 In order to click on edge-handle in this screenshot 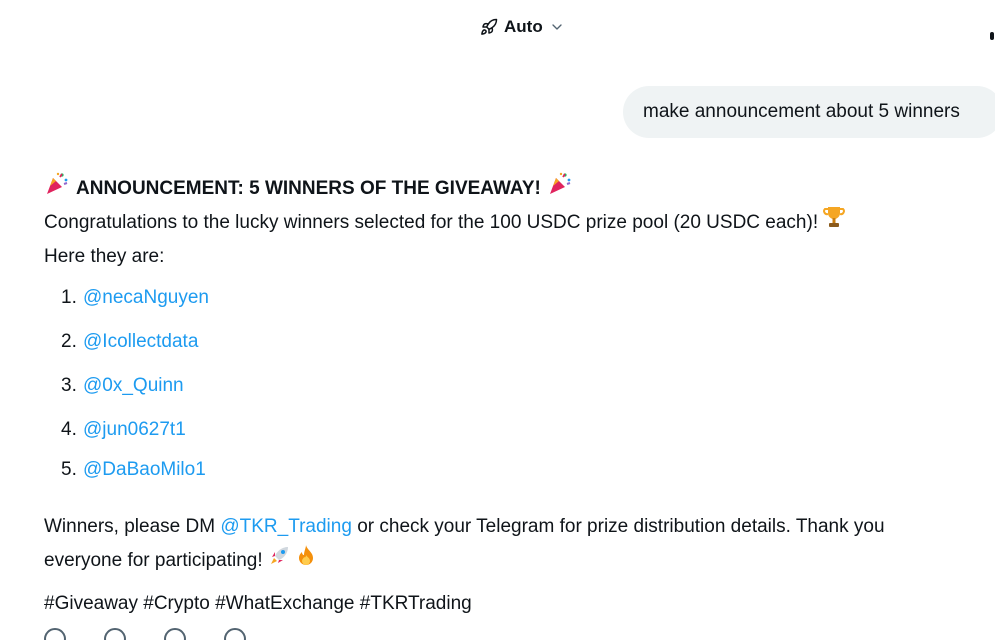, I will do `click(992, 36)`.